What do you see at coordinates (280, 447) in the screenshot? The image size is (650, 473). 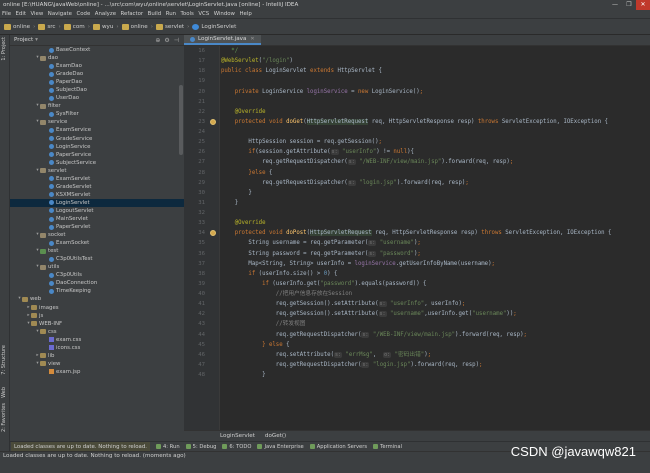 I see `java-enterprise-tool-button: Java Enterprise` at bounding box center [280, 447].